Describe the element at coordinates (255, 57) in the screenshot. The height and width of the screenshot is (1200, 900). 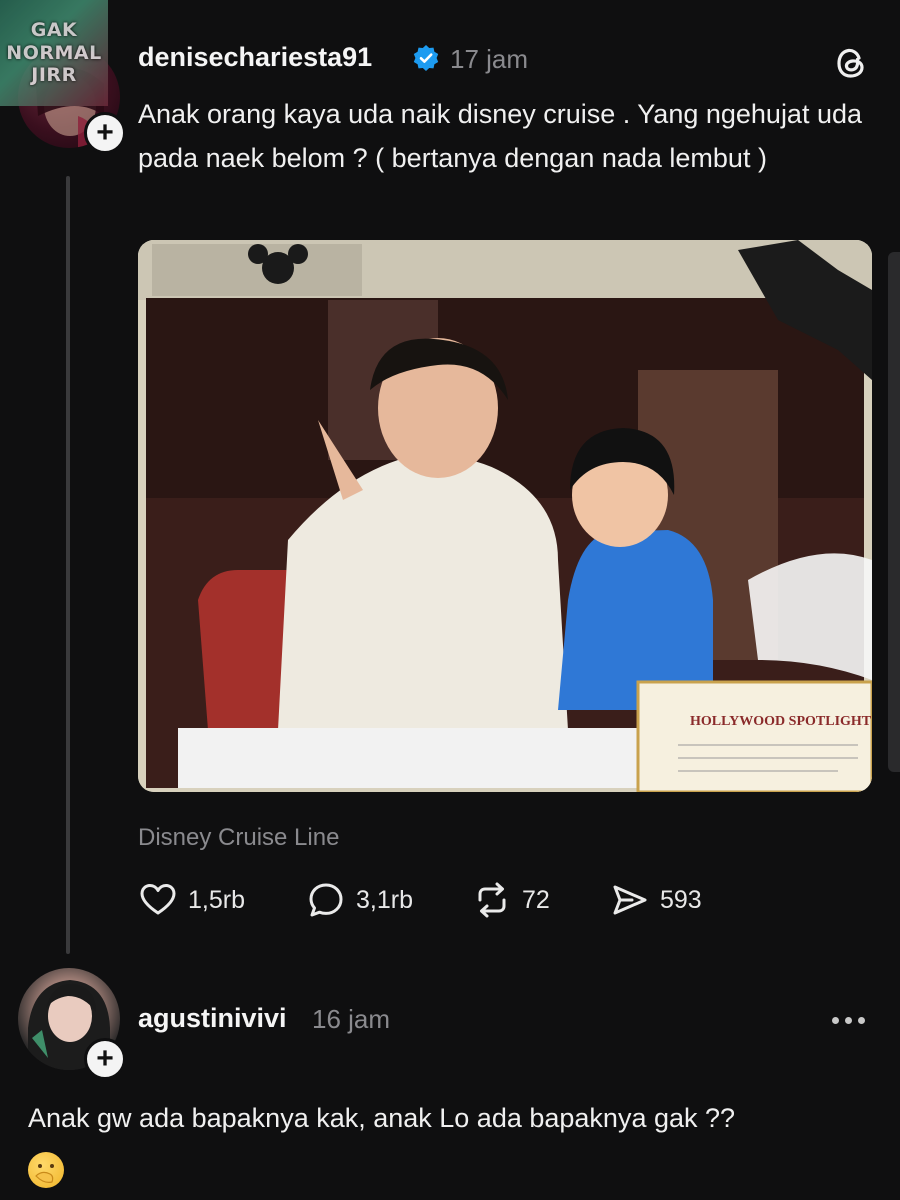
I see `post-username: denisechariesta91` at that location.